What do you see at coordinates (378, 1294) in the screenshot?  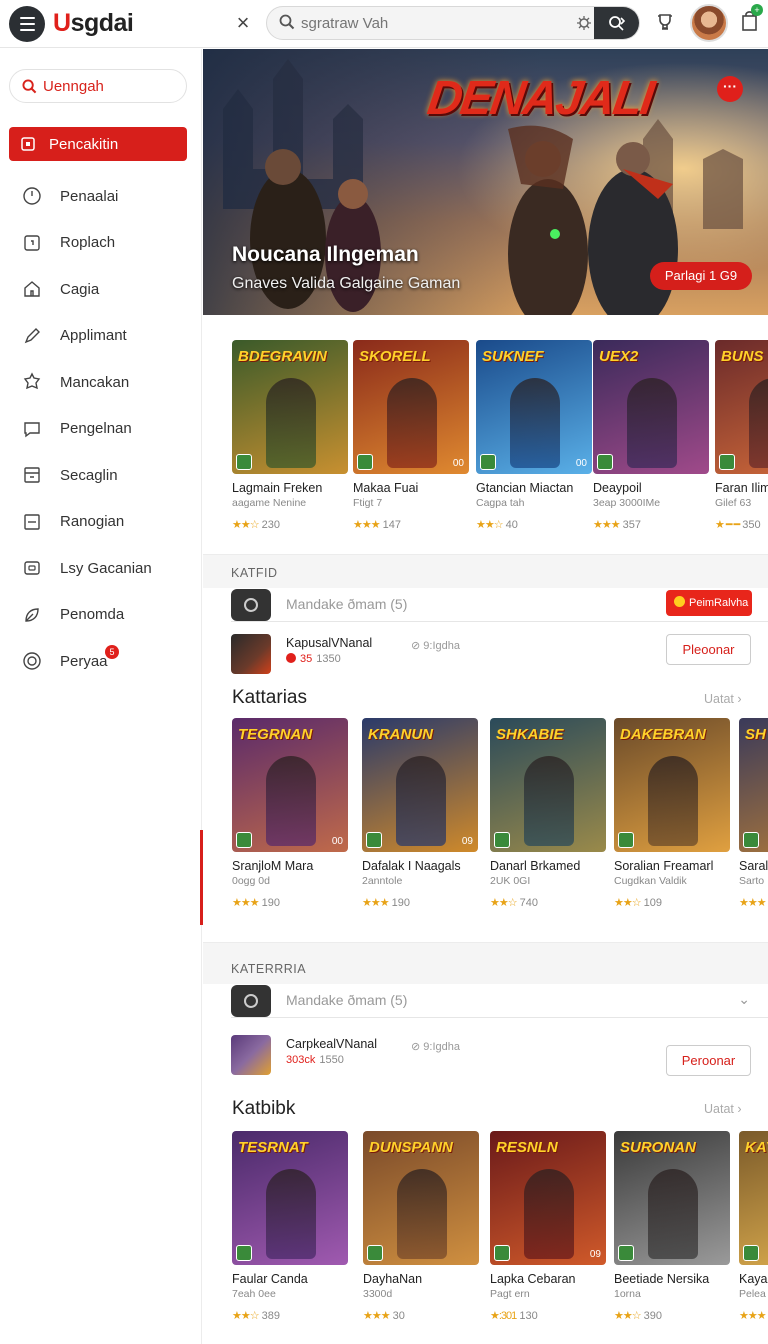 I see `game-subtitle: 3300d` at bounding box center [378, 1294].